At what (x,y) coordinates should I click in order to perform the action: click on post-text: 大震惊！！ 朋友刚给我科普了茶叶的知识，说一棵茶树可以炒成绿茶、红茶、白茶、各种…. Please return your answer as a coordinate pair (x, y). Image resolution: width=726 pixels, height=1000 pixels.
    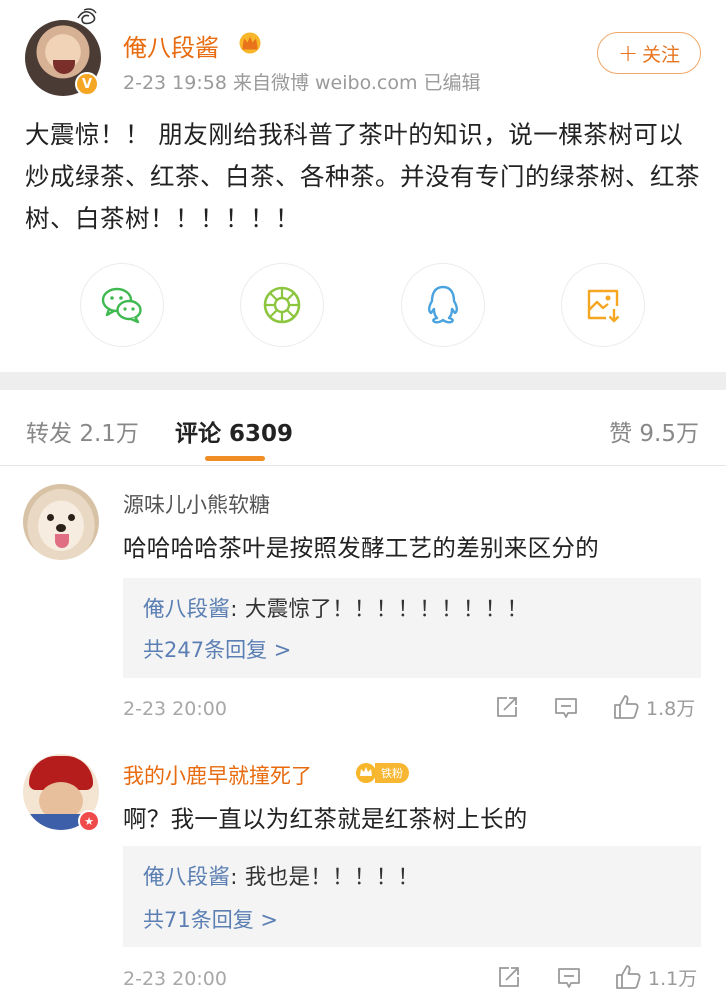
    Looking at the image, I should click on (362, 176).